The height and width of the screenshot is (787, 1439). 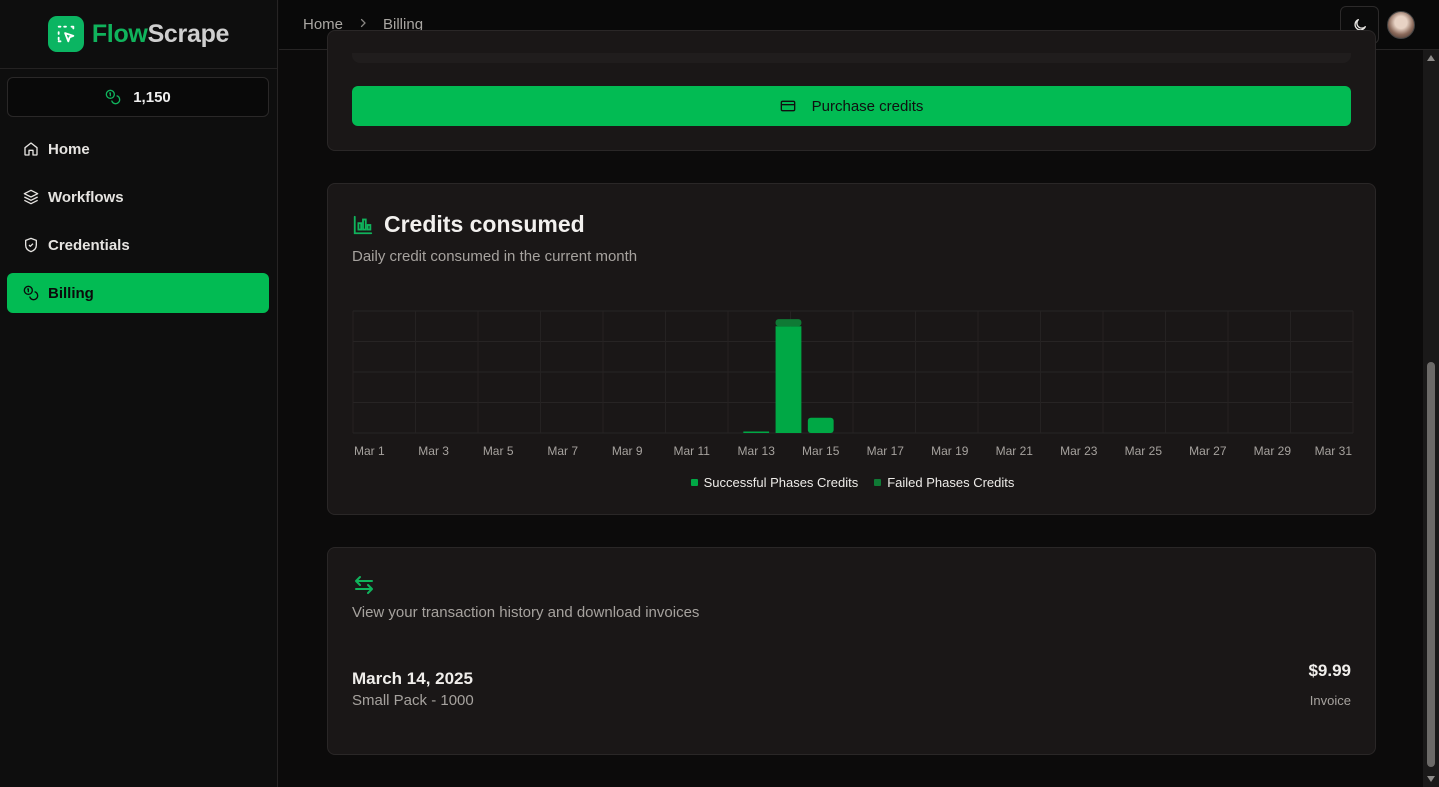 I want to click on x-tick-label: Mar 3, so click(x=433, y=451).